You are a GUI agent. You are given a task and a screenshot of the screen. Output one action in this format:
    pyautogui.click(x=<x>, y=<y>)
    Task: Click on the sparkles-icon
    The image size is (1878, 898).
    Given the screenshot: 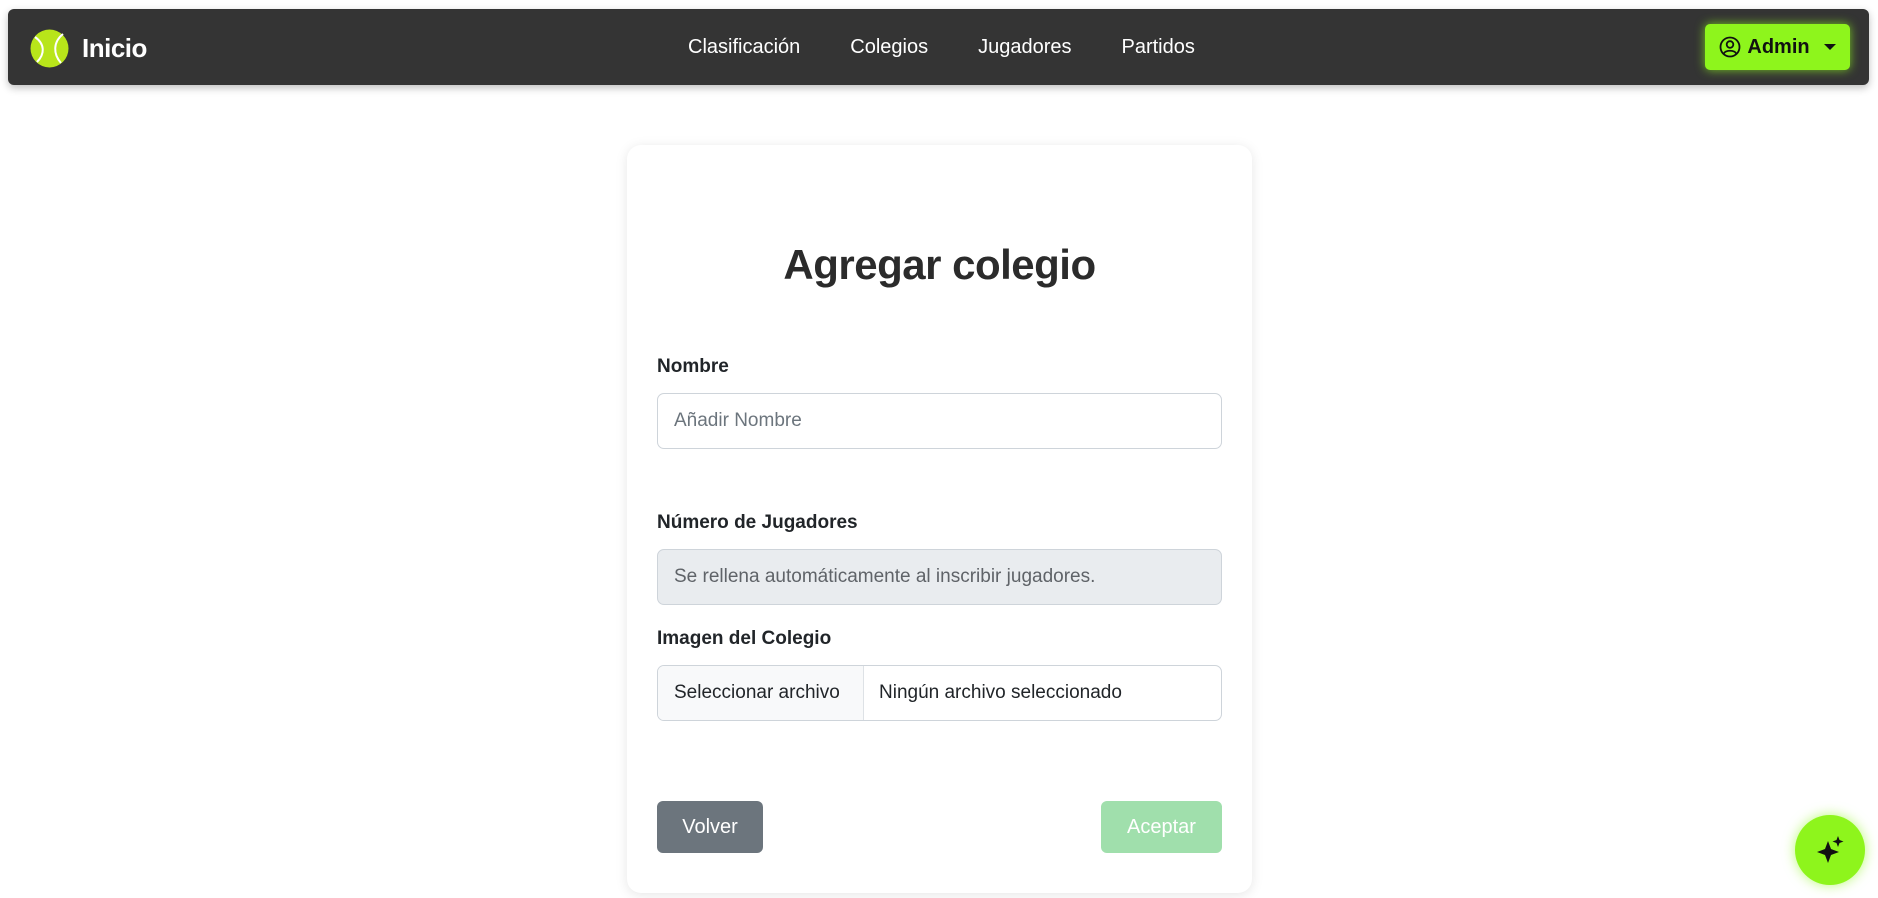 What is the action you would take?
    pyautogui.click(x=1830, y=849)
    